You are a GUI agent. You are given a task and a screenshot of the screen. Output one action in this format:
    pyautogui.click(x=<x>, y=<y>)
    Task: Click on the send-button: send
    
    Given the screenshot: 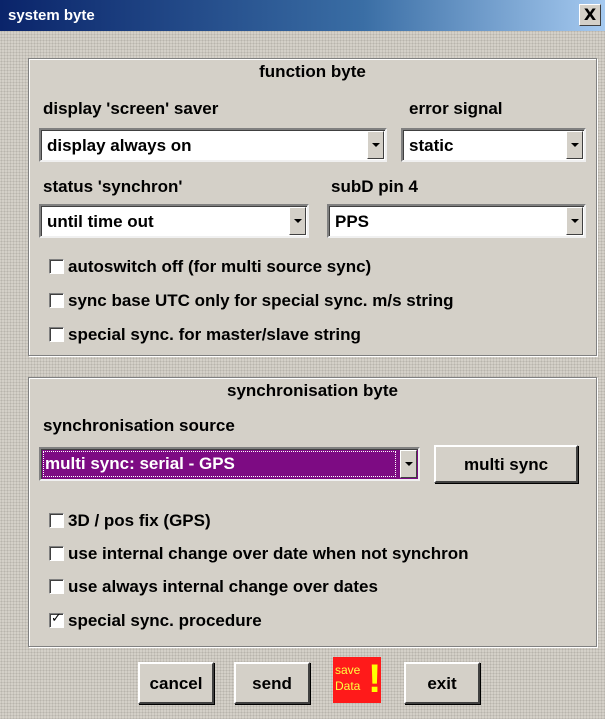 What is the action you would take?
    pyautogui.click(x=272, y=683)
    